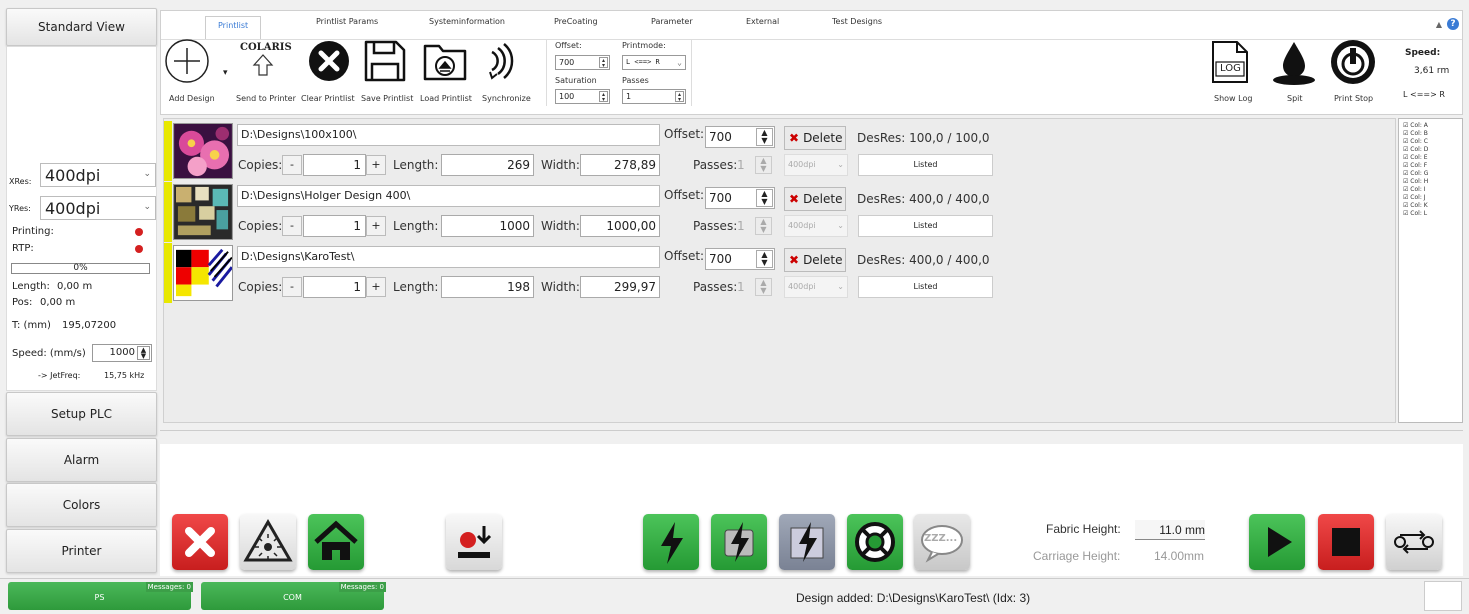  Describe the element at coordinates (654, 62) in the screenshot. I see `printmode-select: L <==> R ⌄` at that location.